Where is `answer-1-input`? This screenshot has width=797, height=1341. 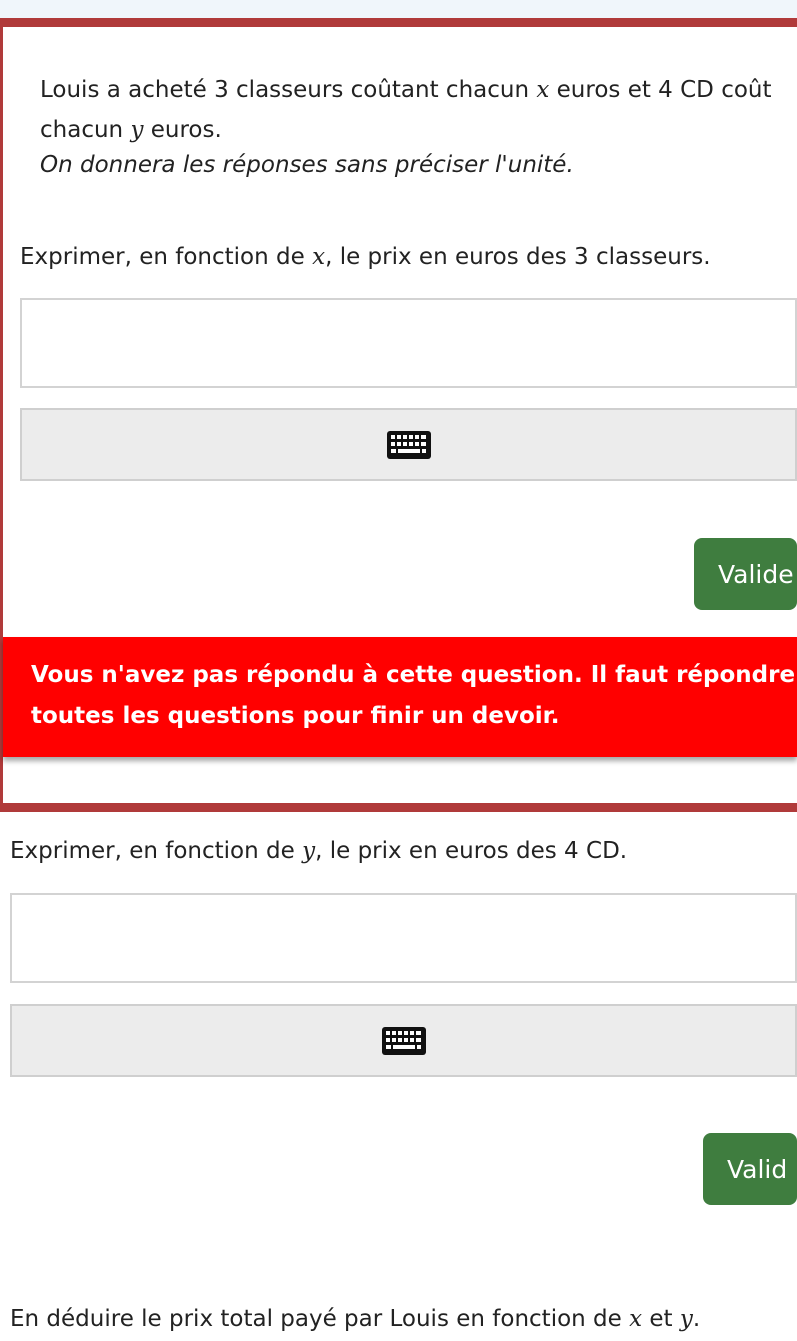
answer-1-input is located at coordinates (408, 343).